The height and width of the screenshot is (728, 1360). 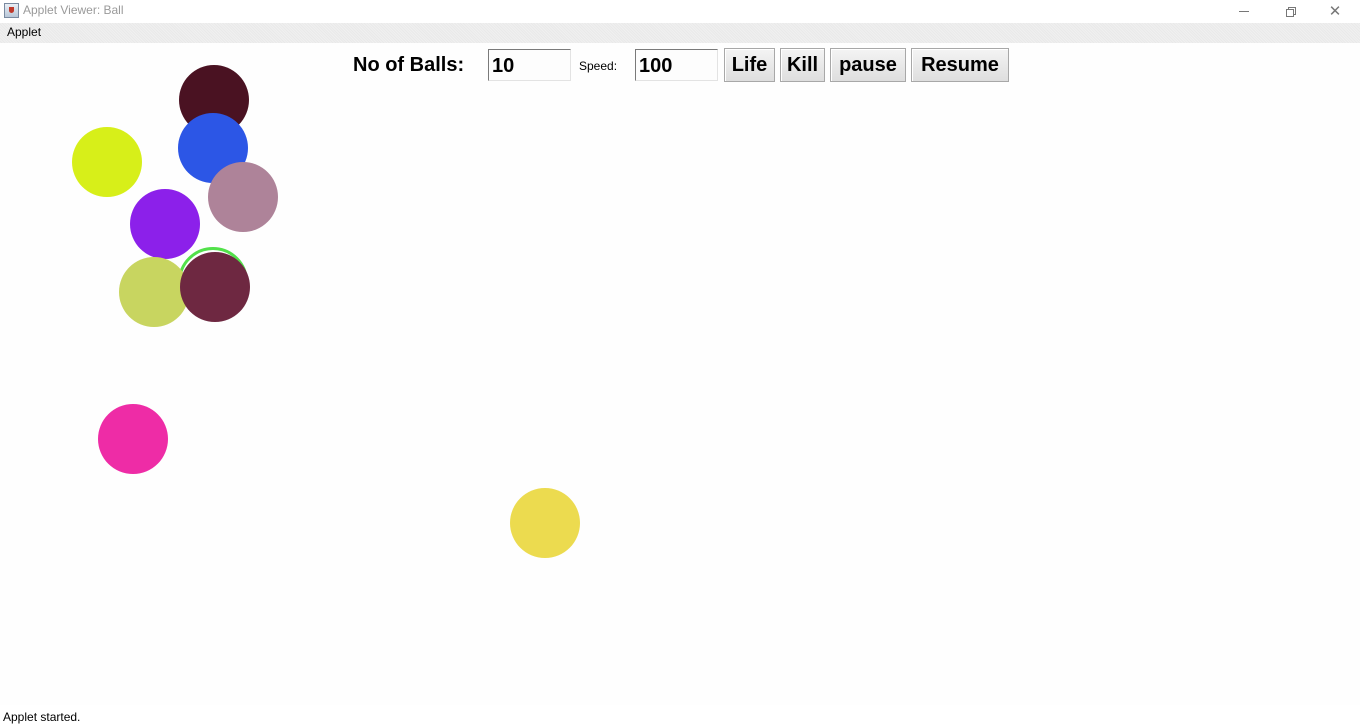 What do you see at coordinates (24, 32) in the screenshot?
I see `menu-applet: Applet` at bounding box center [24, 32].